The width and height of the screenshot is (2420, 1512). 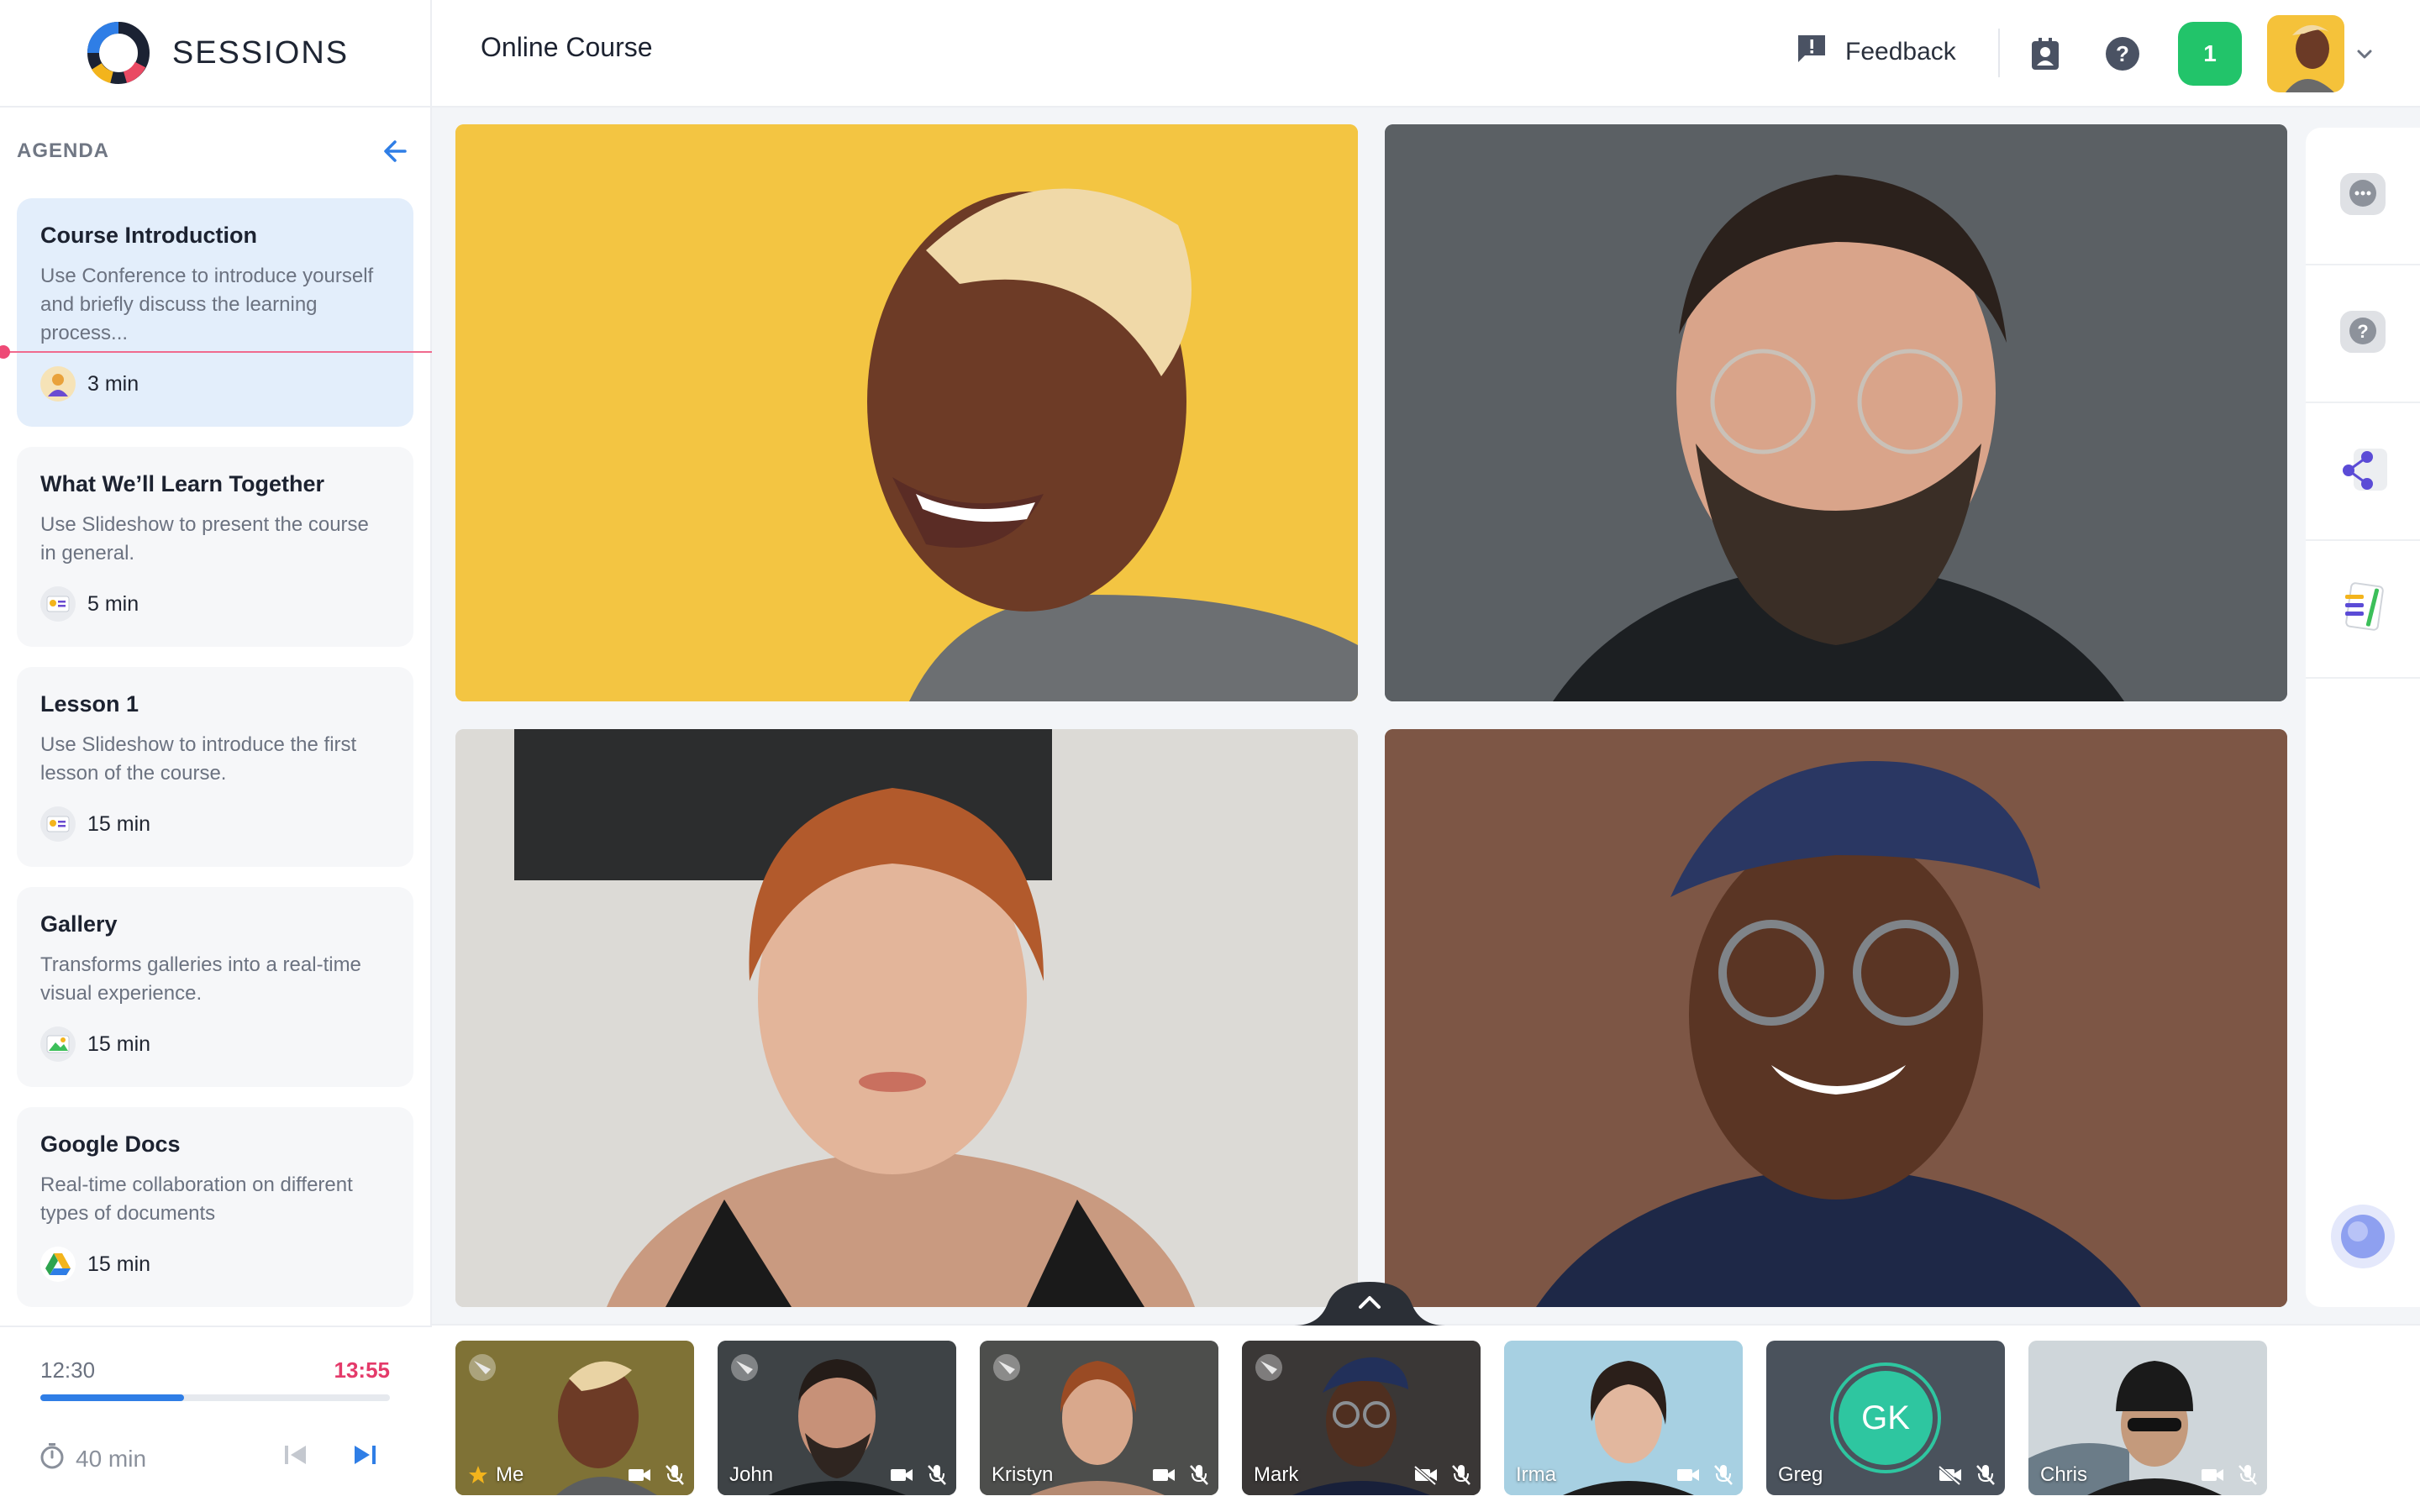 I want to click on session-progress-fill, so click(x=112, y=1397).